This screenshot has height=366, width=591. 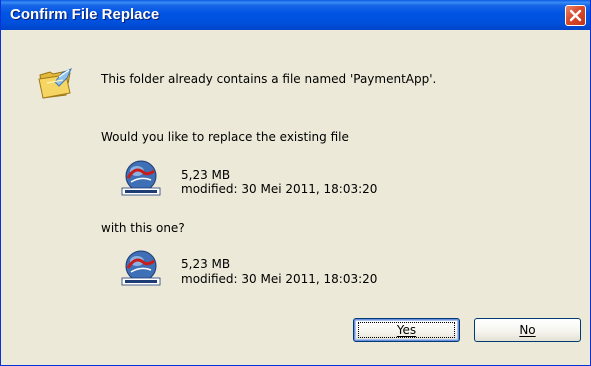 What do you see at coordinates (206, 175) in the screenshot?
I see `existing-file-size: 5,23 MB` at bounding box center [206, 175].